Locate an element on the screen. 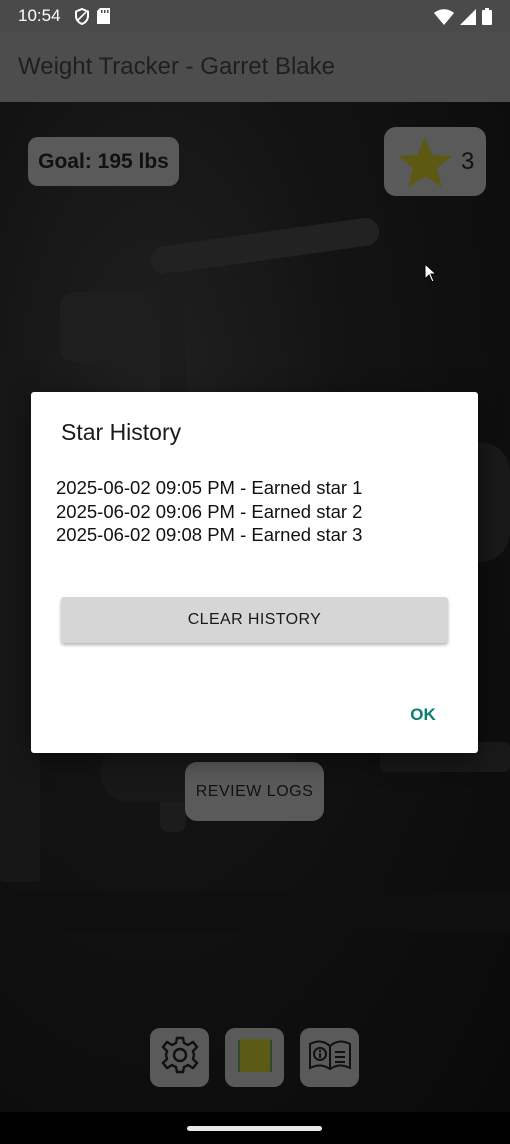 The image size is (510, 1144). settings-button is located at coordinates (179, 1057).